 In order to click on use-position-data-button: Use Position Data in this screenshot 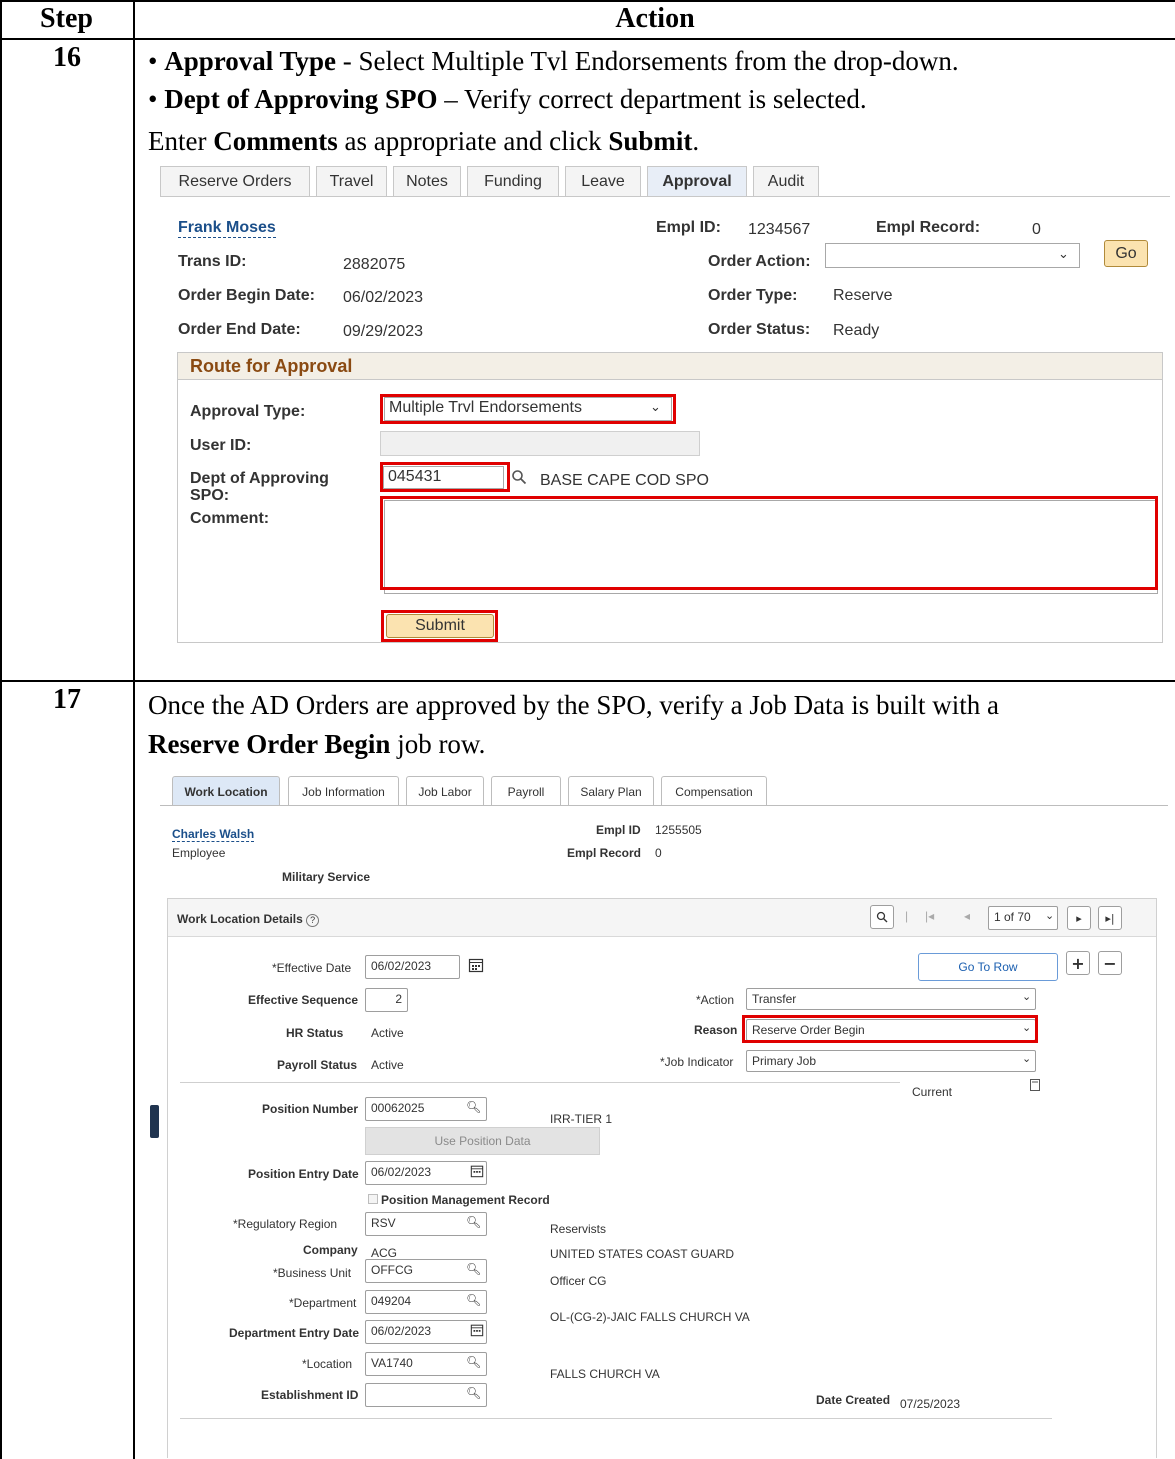, I will do `click(482, 1141)`.